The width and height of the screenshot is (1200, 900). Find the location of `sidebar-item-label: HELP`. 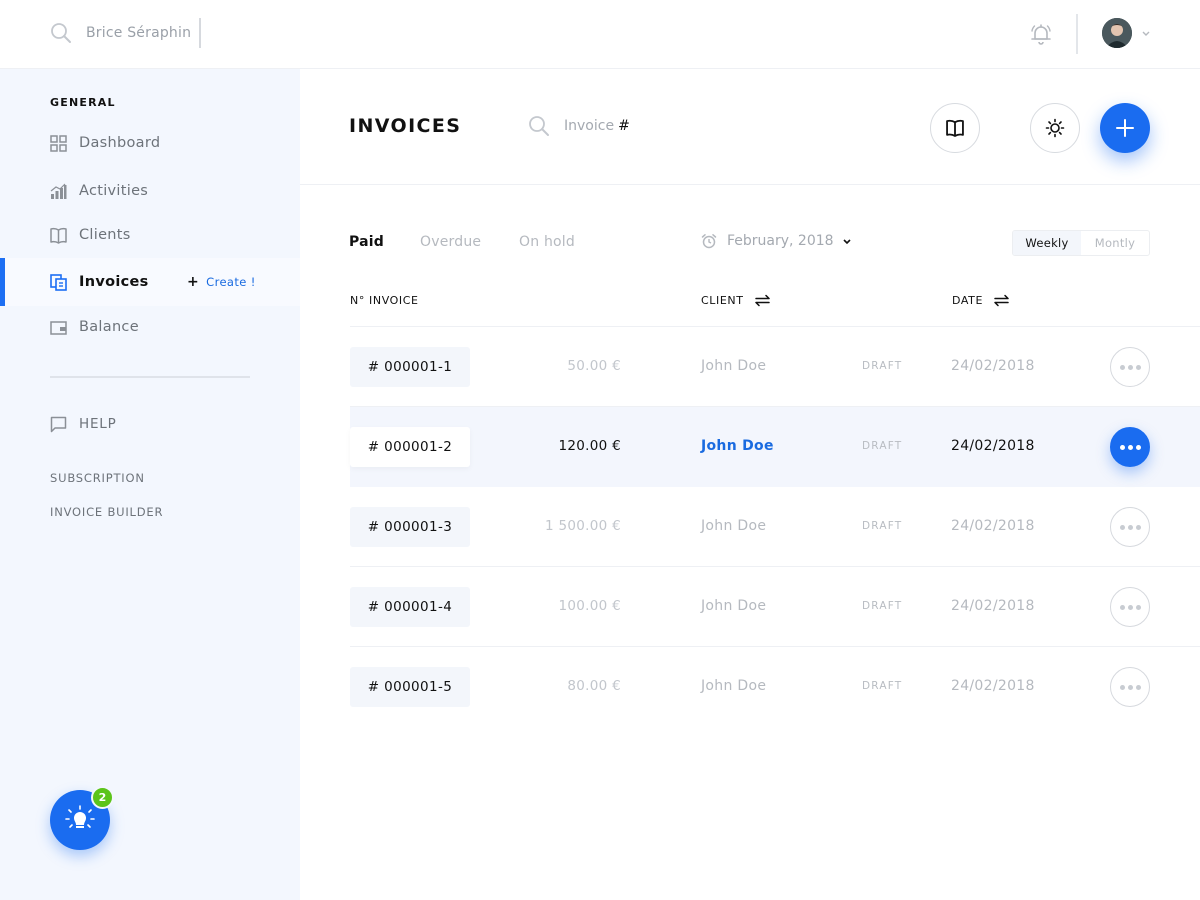

sidebar-item-label: HELP is located at coordinates (98, 424).